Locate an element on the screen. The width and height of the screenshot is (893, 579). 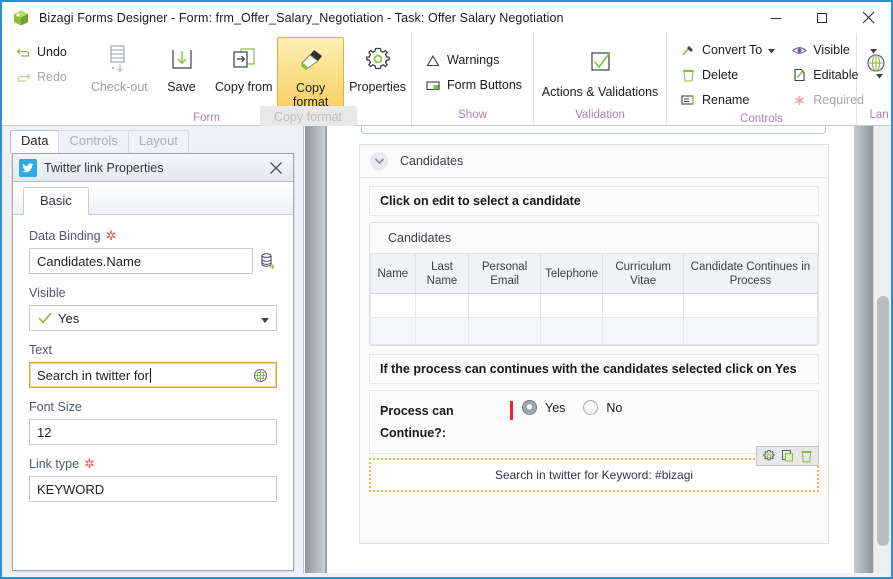
convert-to-label: Convert To is located at coordinates (732, 50).